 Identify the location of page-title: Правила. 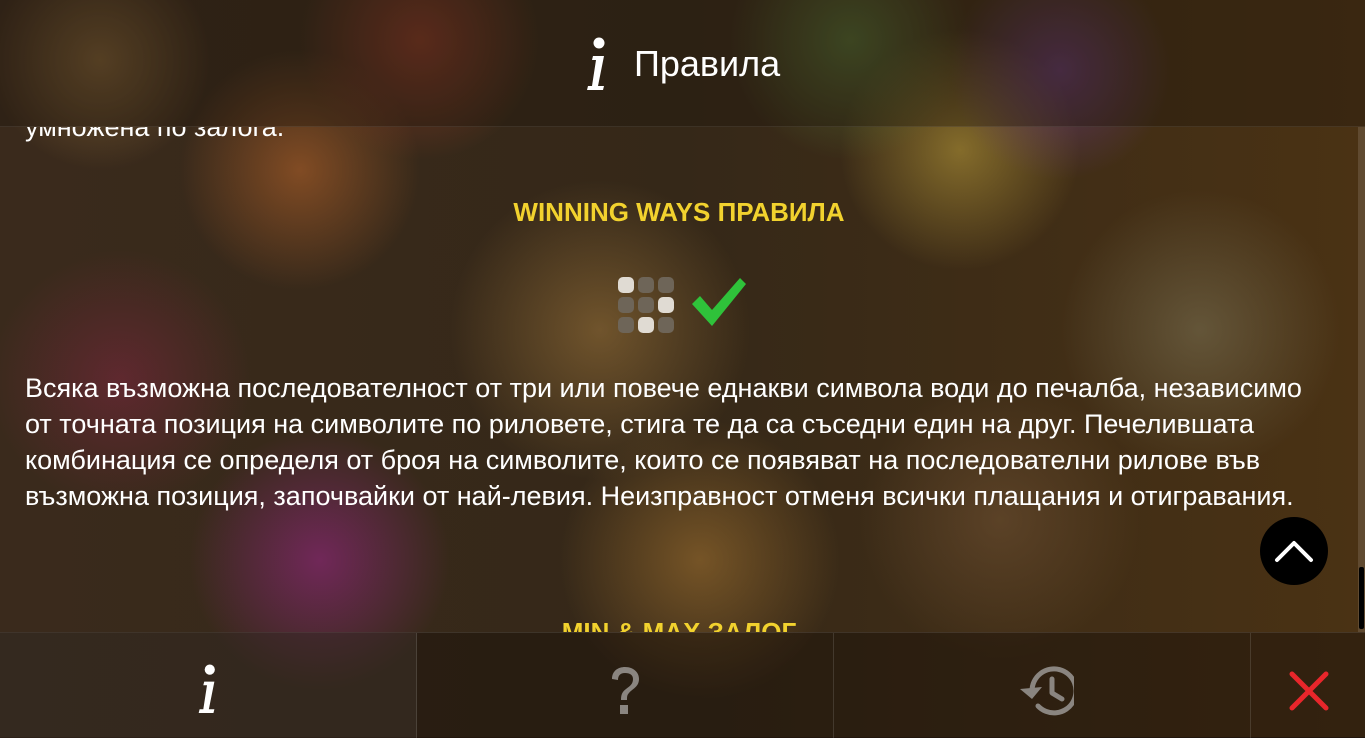
(707, 63).